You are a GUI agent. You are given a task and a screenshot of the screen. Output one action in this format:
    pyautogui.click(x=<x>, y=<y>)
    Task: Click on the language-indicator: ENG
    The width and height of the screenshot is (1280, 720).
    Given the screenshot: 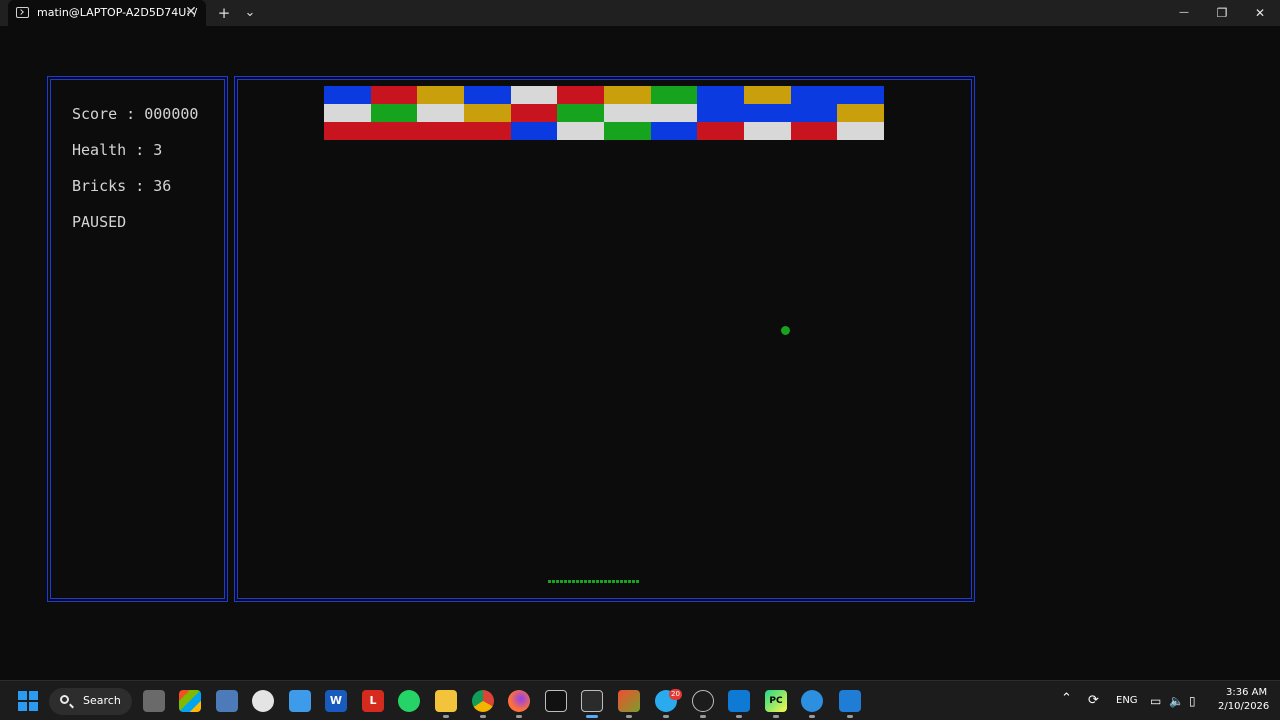 What is the action you would take?
    pyautogui.click(x=1127, y=700)
    